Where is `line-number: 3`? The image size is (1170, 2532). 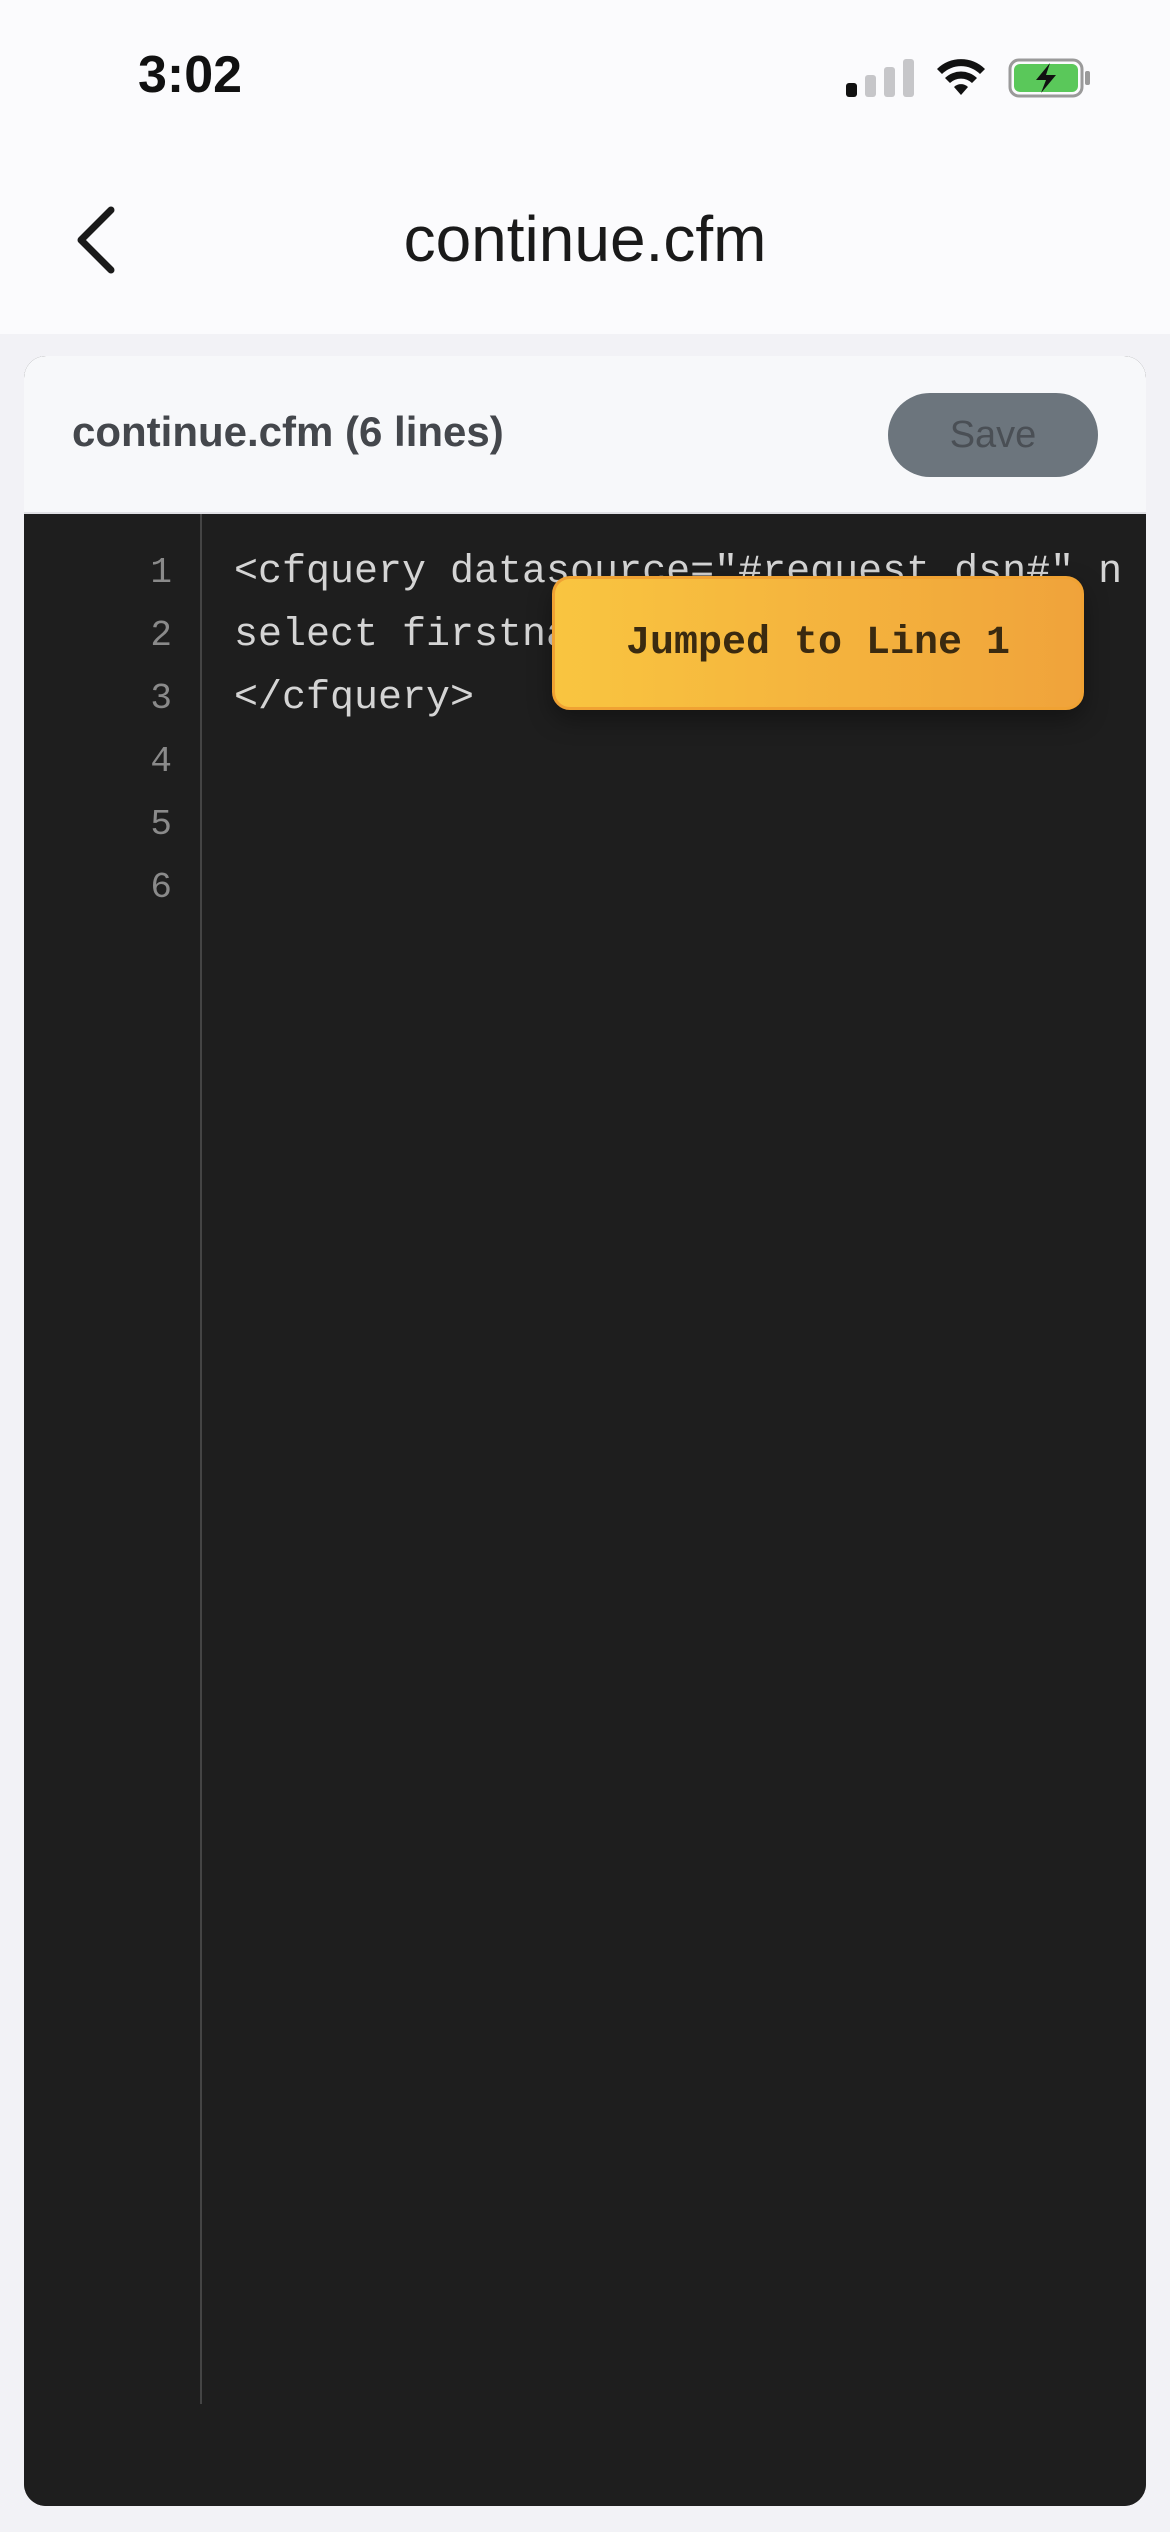 line-number: 3 is located at coordinates (161, 698).